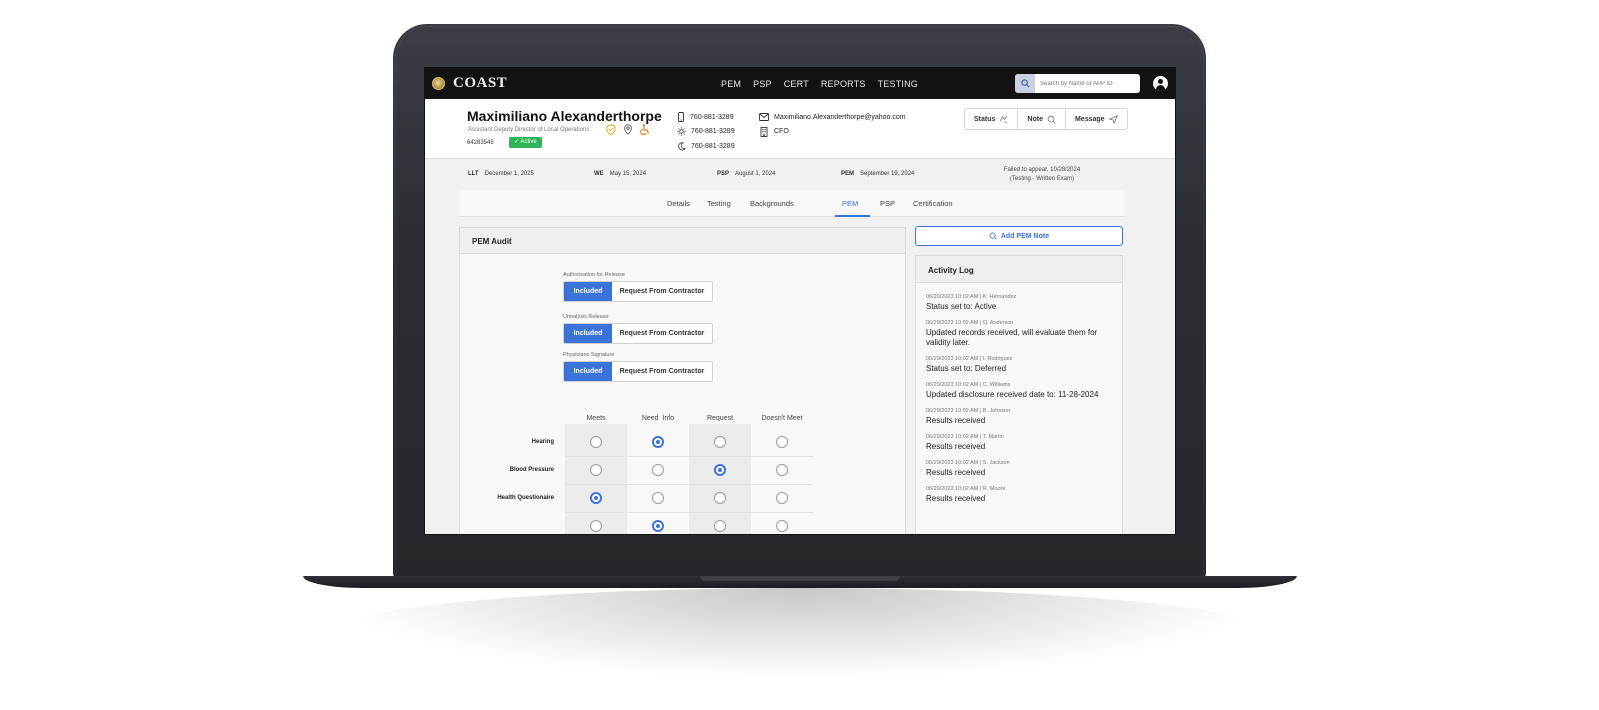 This screenshot has width=1599, height=710. What do you see at coordinates (746, 174) in the screenshot?
I see `date-psp: PSP August 1, 2024` at bounding box center [746, 174].